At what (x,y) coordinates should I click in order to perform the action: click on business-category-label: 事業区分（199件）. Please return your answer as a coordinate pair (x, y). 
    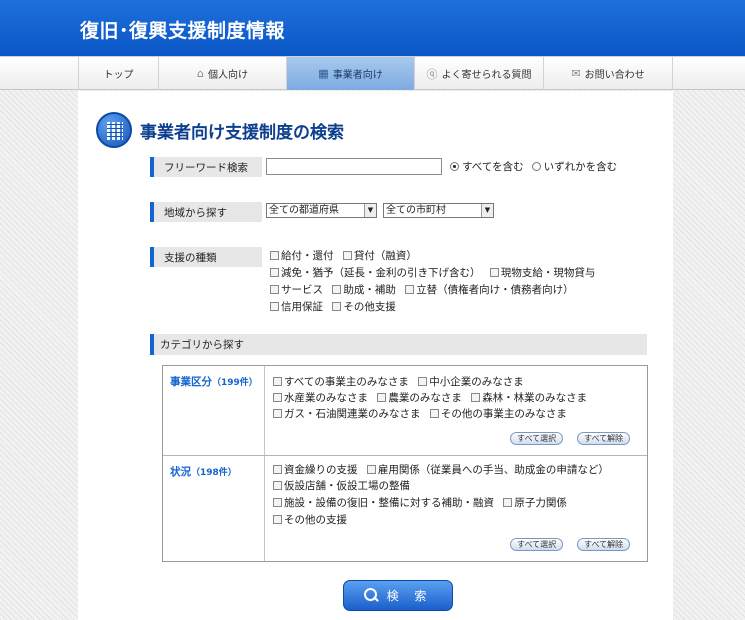
    Looking at the image, I should click on (214, 381).